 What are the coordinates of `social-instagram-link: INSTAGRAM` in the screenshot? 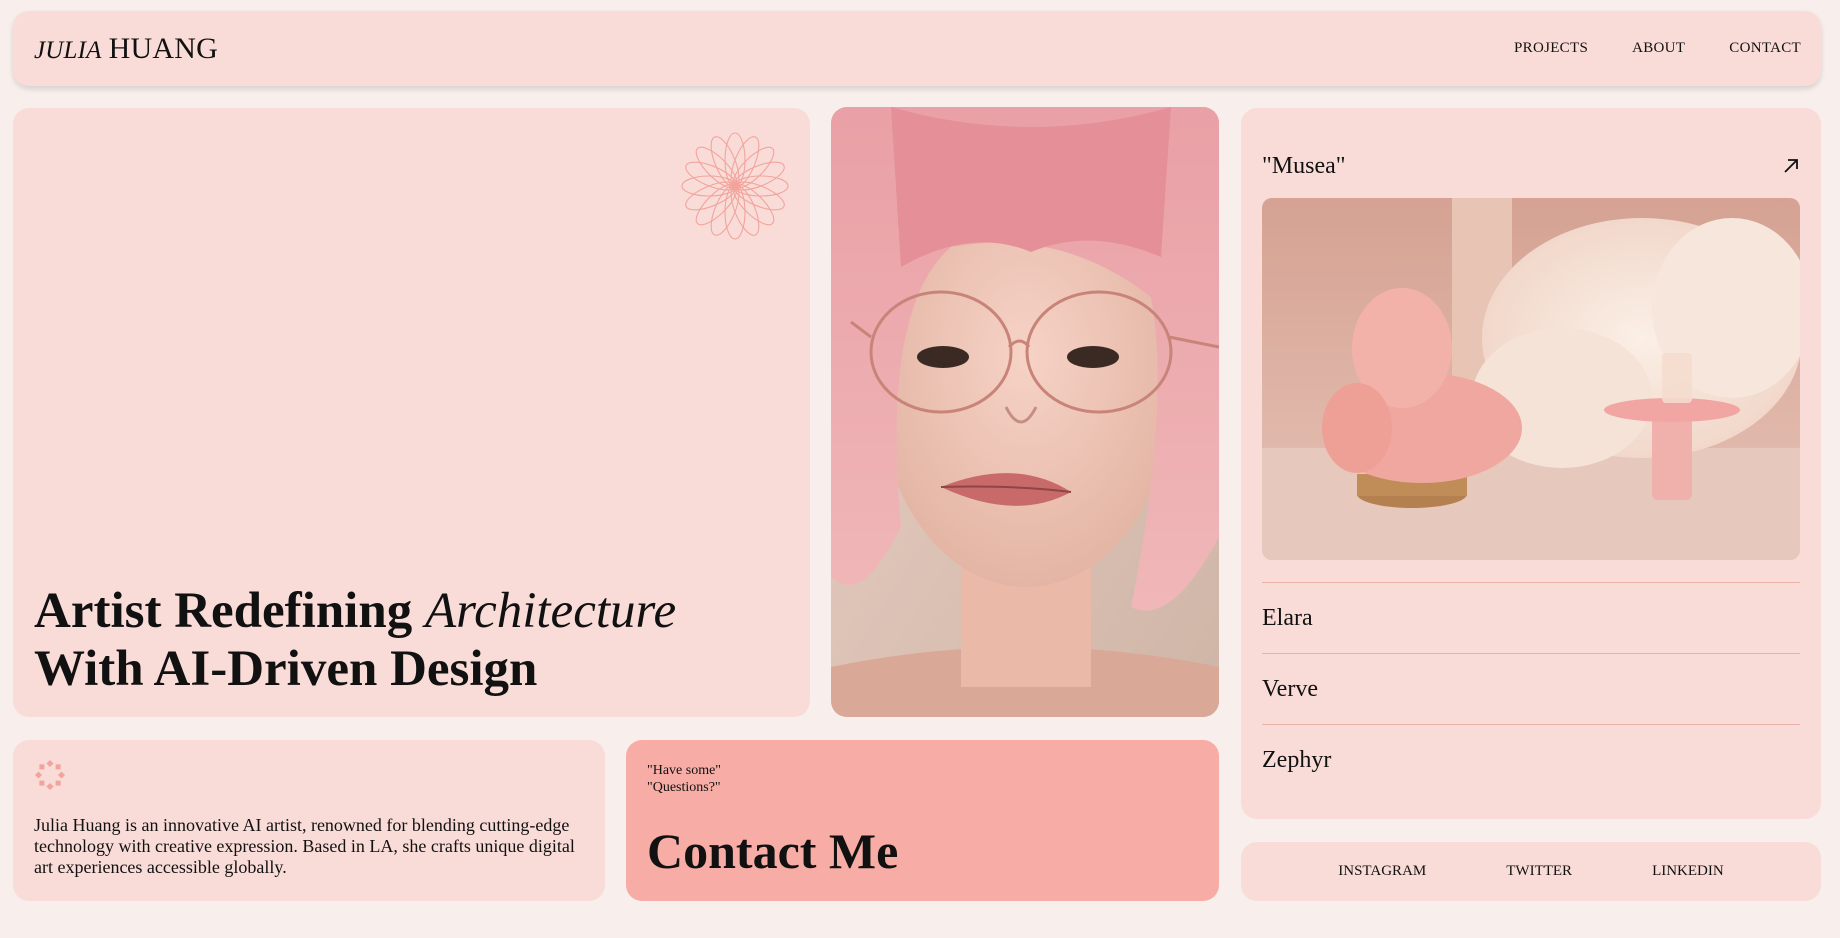 It's located at (1382, 871).